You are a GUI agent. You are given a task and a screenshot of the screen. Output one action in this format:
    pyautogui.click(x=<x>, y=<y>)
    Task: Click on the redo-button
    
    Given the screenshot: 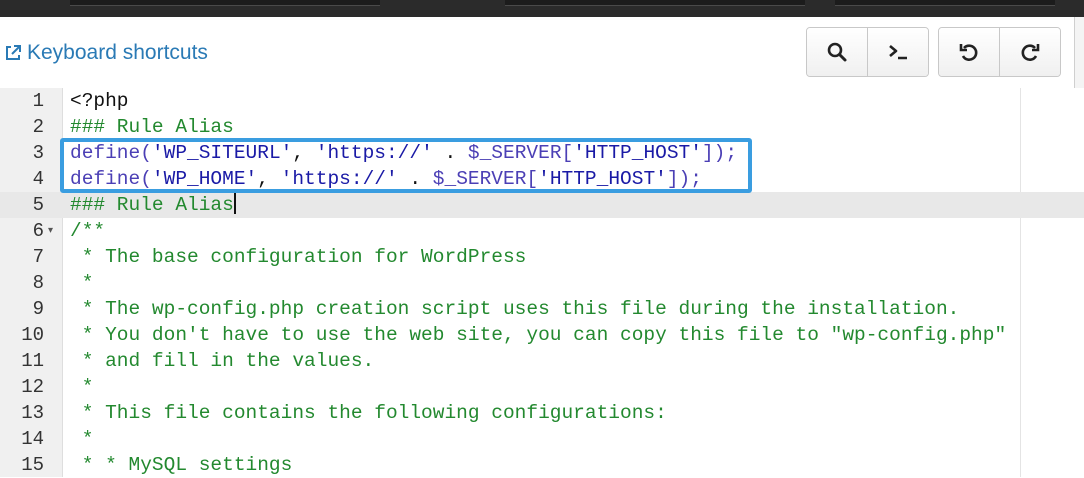 What is the action you would take?
    pyautogui.click(x=1029, y=52)
    